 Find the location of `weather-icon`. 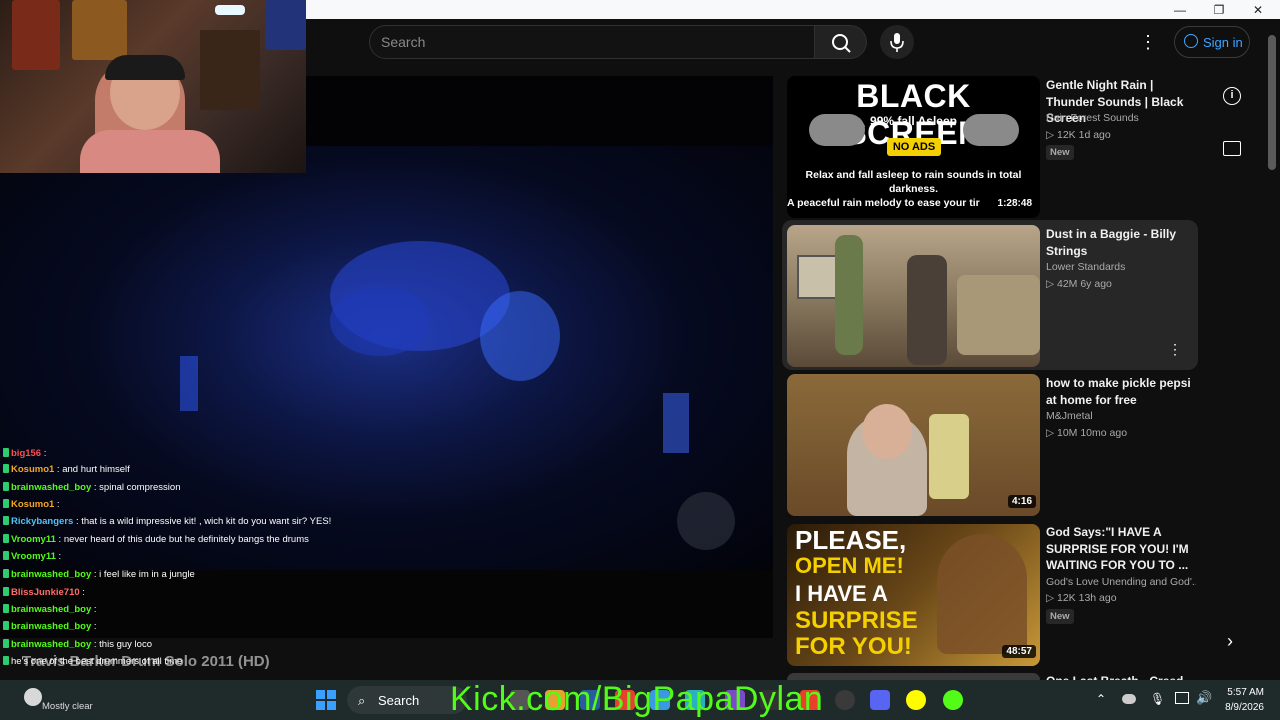

weather-icon is located at coordinates (33, 697).